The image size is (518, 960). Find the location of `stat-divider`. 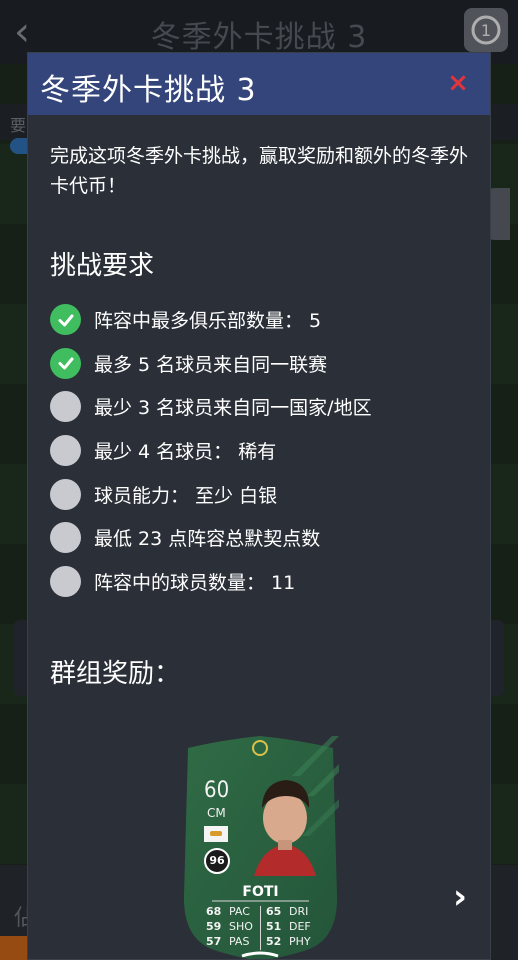

stat-divider is located at coordinates (260, 928).